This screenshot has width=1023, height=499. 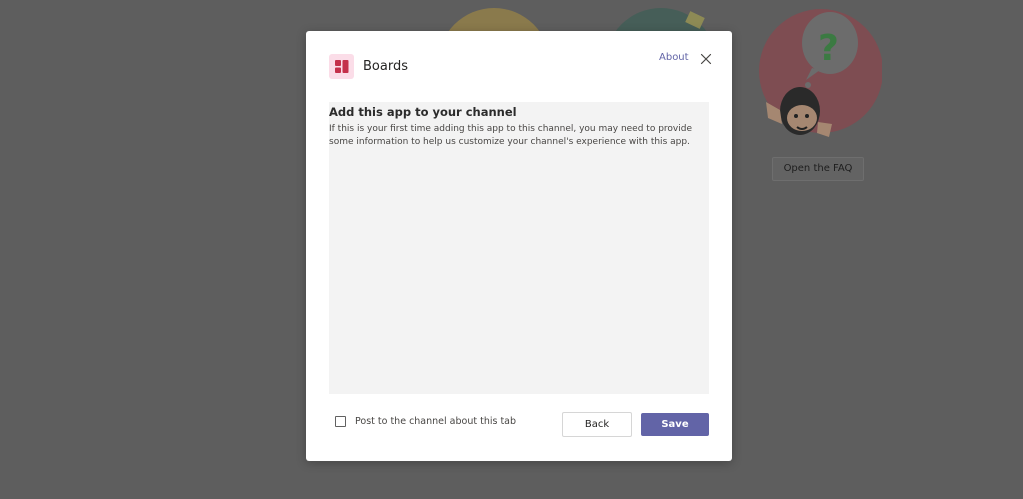 What do you see at coordinates (675, 424) in the screenshot?
I see `save-button: Save` at bounding box center [675, 424].